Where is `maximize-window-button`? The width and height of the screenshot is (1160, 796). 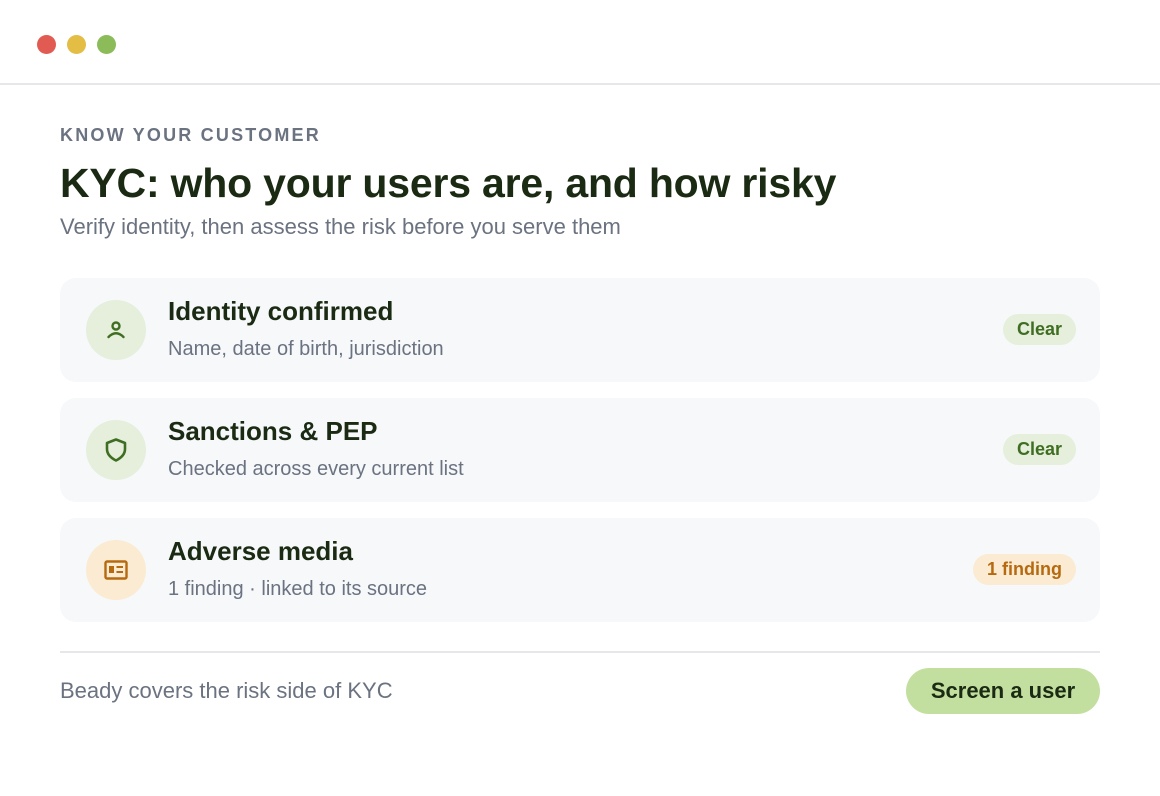 maximize-window-button is located at coordinates (106, 44).